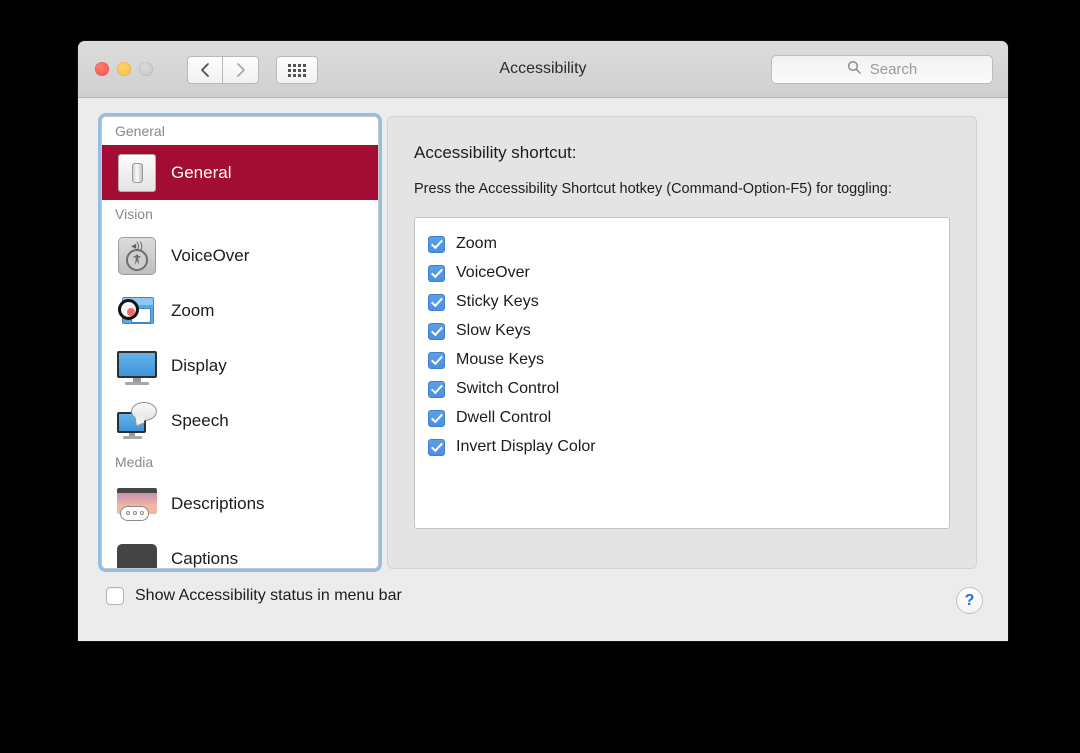 Image resolution: width=1080 pixels, height=753 pixels. Describe the element at coordinates (543, 69) in the screenshot. I see `window-titlebar: Accessibility Search` at that location.